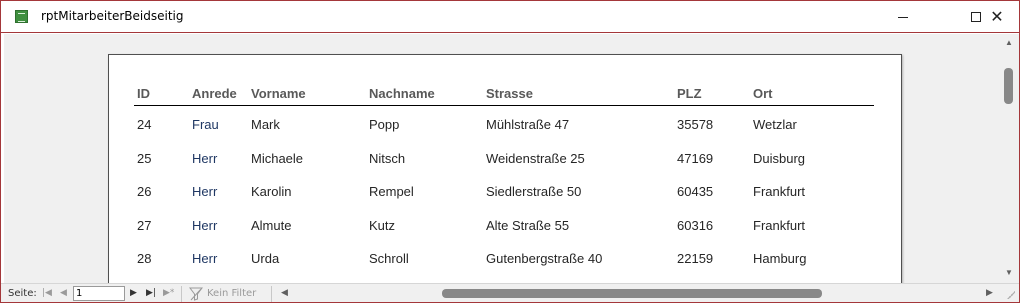 Image resolution: width=1020 pixels, height=303 pixels. Describe the element at coordinates (989, 293) in the screenshot. I see `scroll-right-icon: ▶` at that location.